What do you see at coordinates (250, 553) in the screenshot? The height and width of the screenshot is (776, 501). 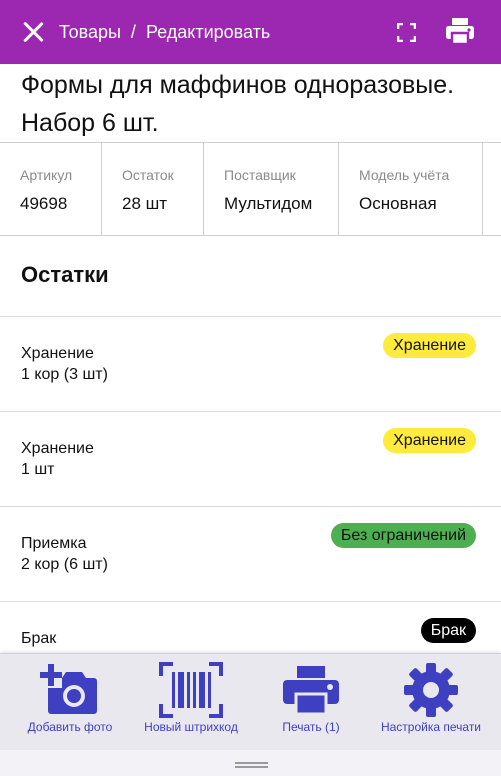 I see `stock-row: Приемка 2 кор (6 шт) Без ограничений` at bounding box center [250, 553].